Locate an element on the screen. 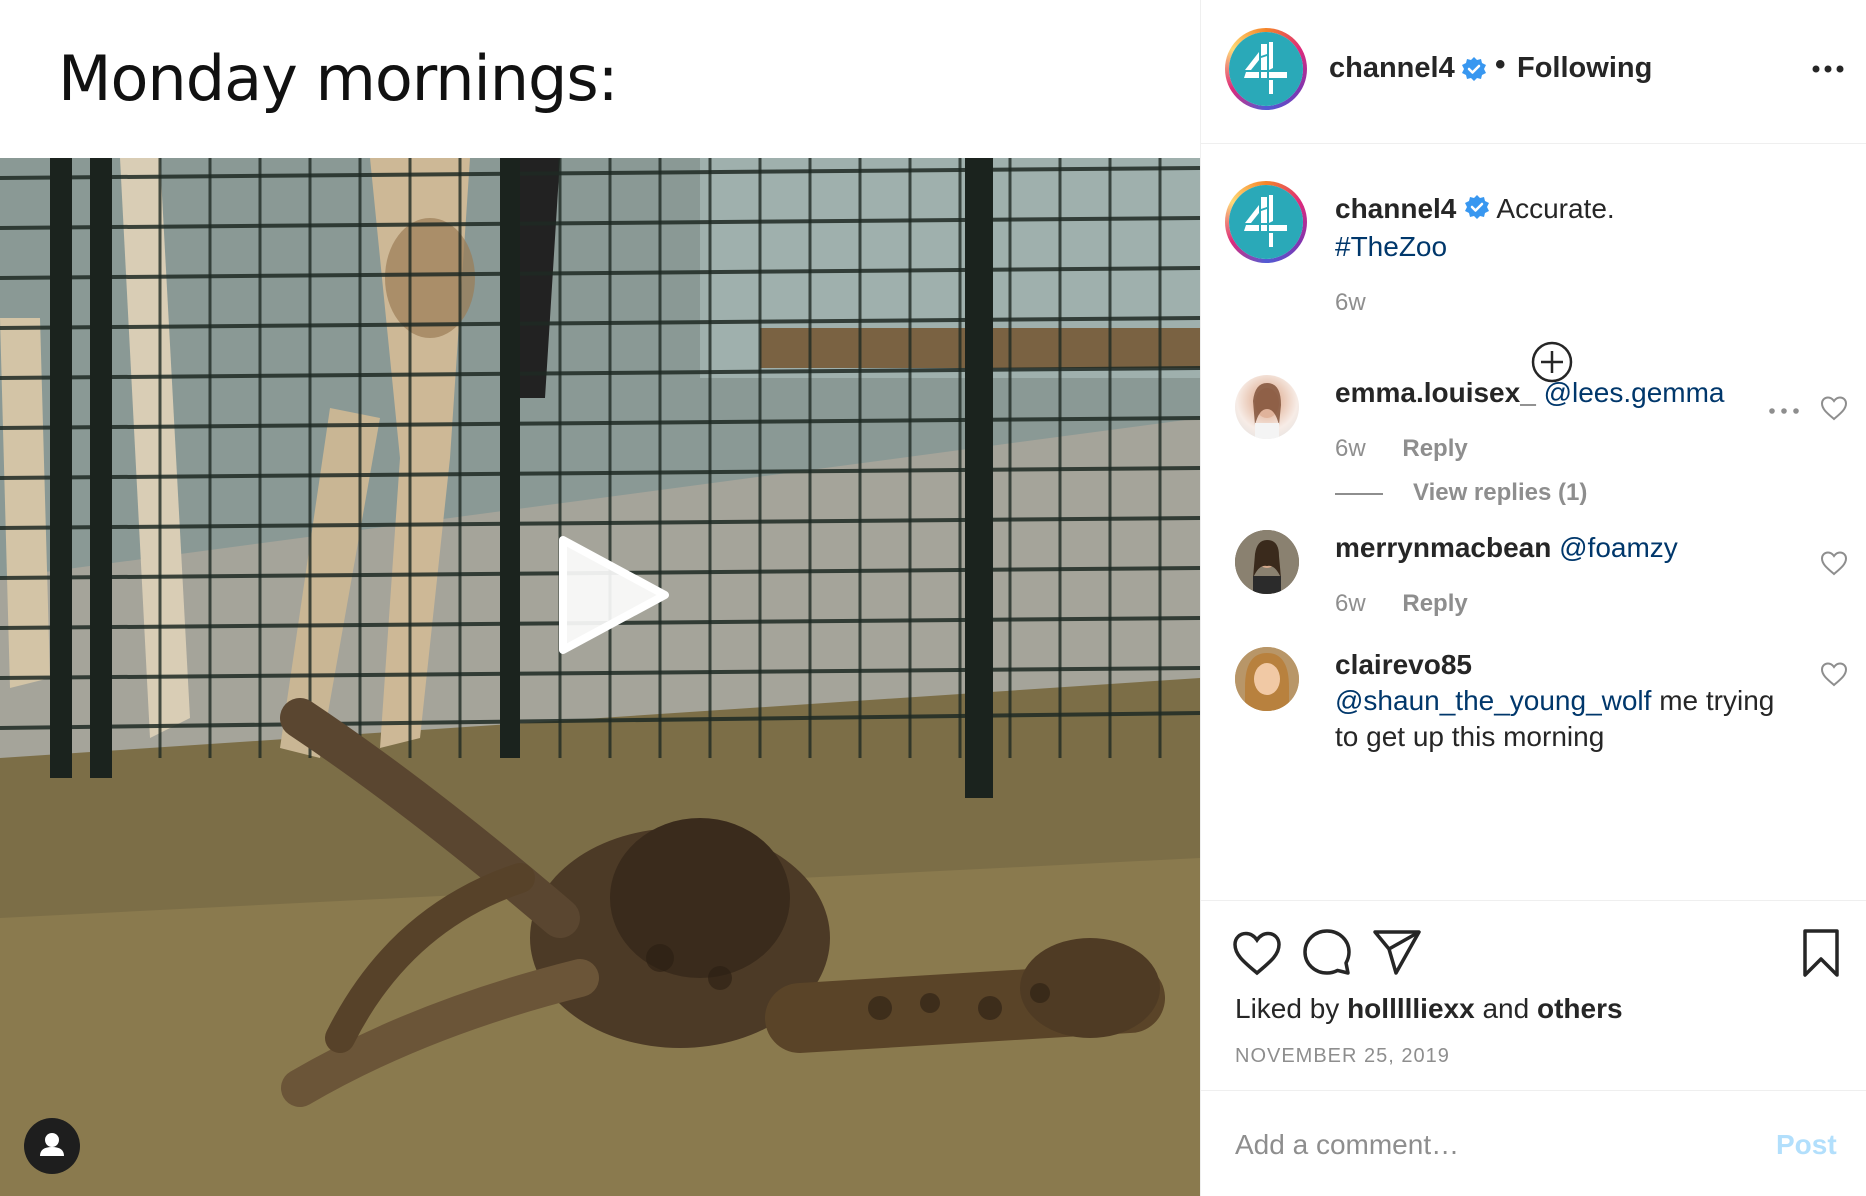 The width and height of the screenshot is (1866, 1196). tagged-users-button is located at coordinates (52, 1146).